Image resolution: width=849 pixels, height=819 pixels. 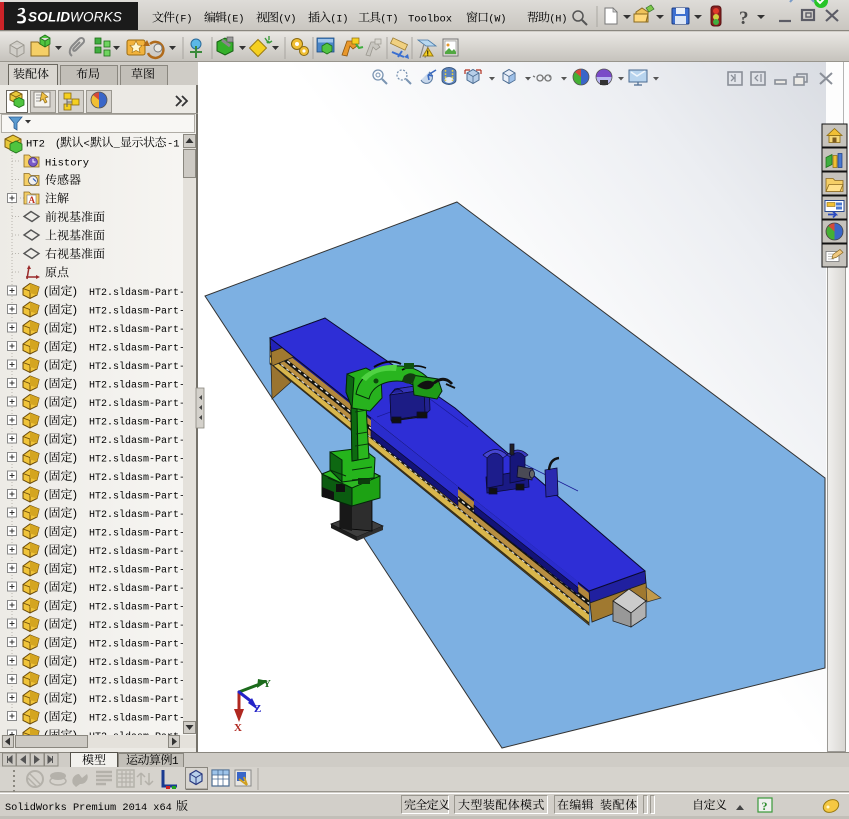 What do you see at coordinates (88, 808) in the screenshot?
I see `svg-text: SolidWorks Premium 2014 x64` at bounding box center [88, 808].